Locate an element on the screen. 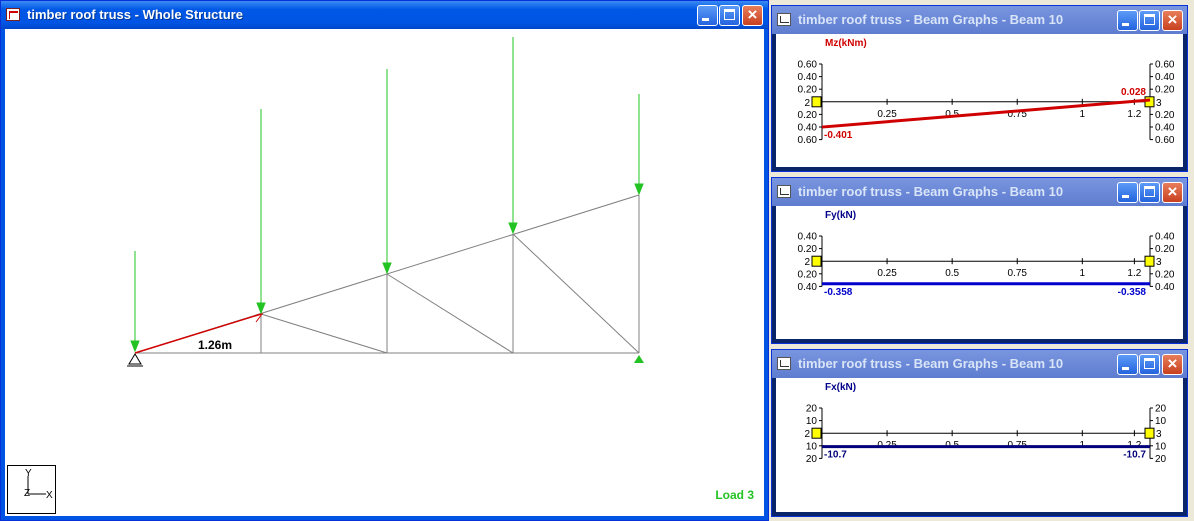  roller-support is located at coordinates (639, 359).